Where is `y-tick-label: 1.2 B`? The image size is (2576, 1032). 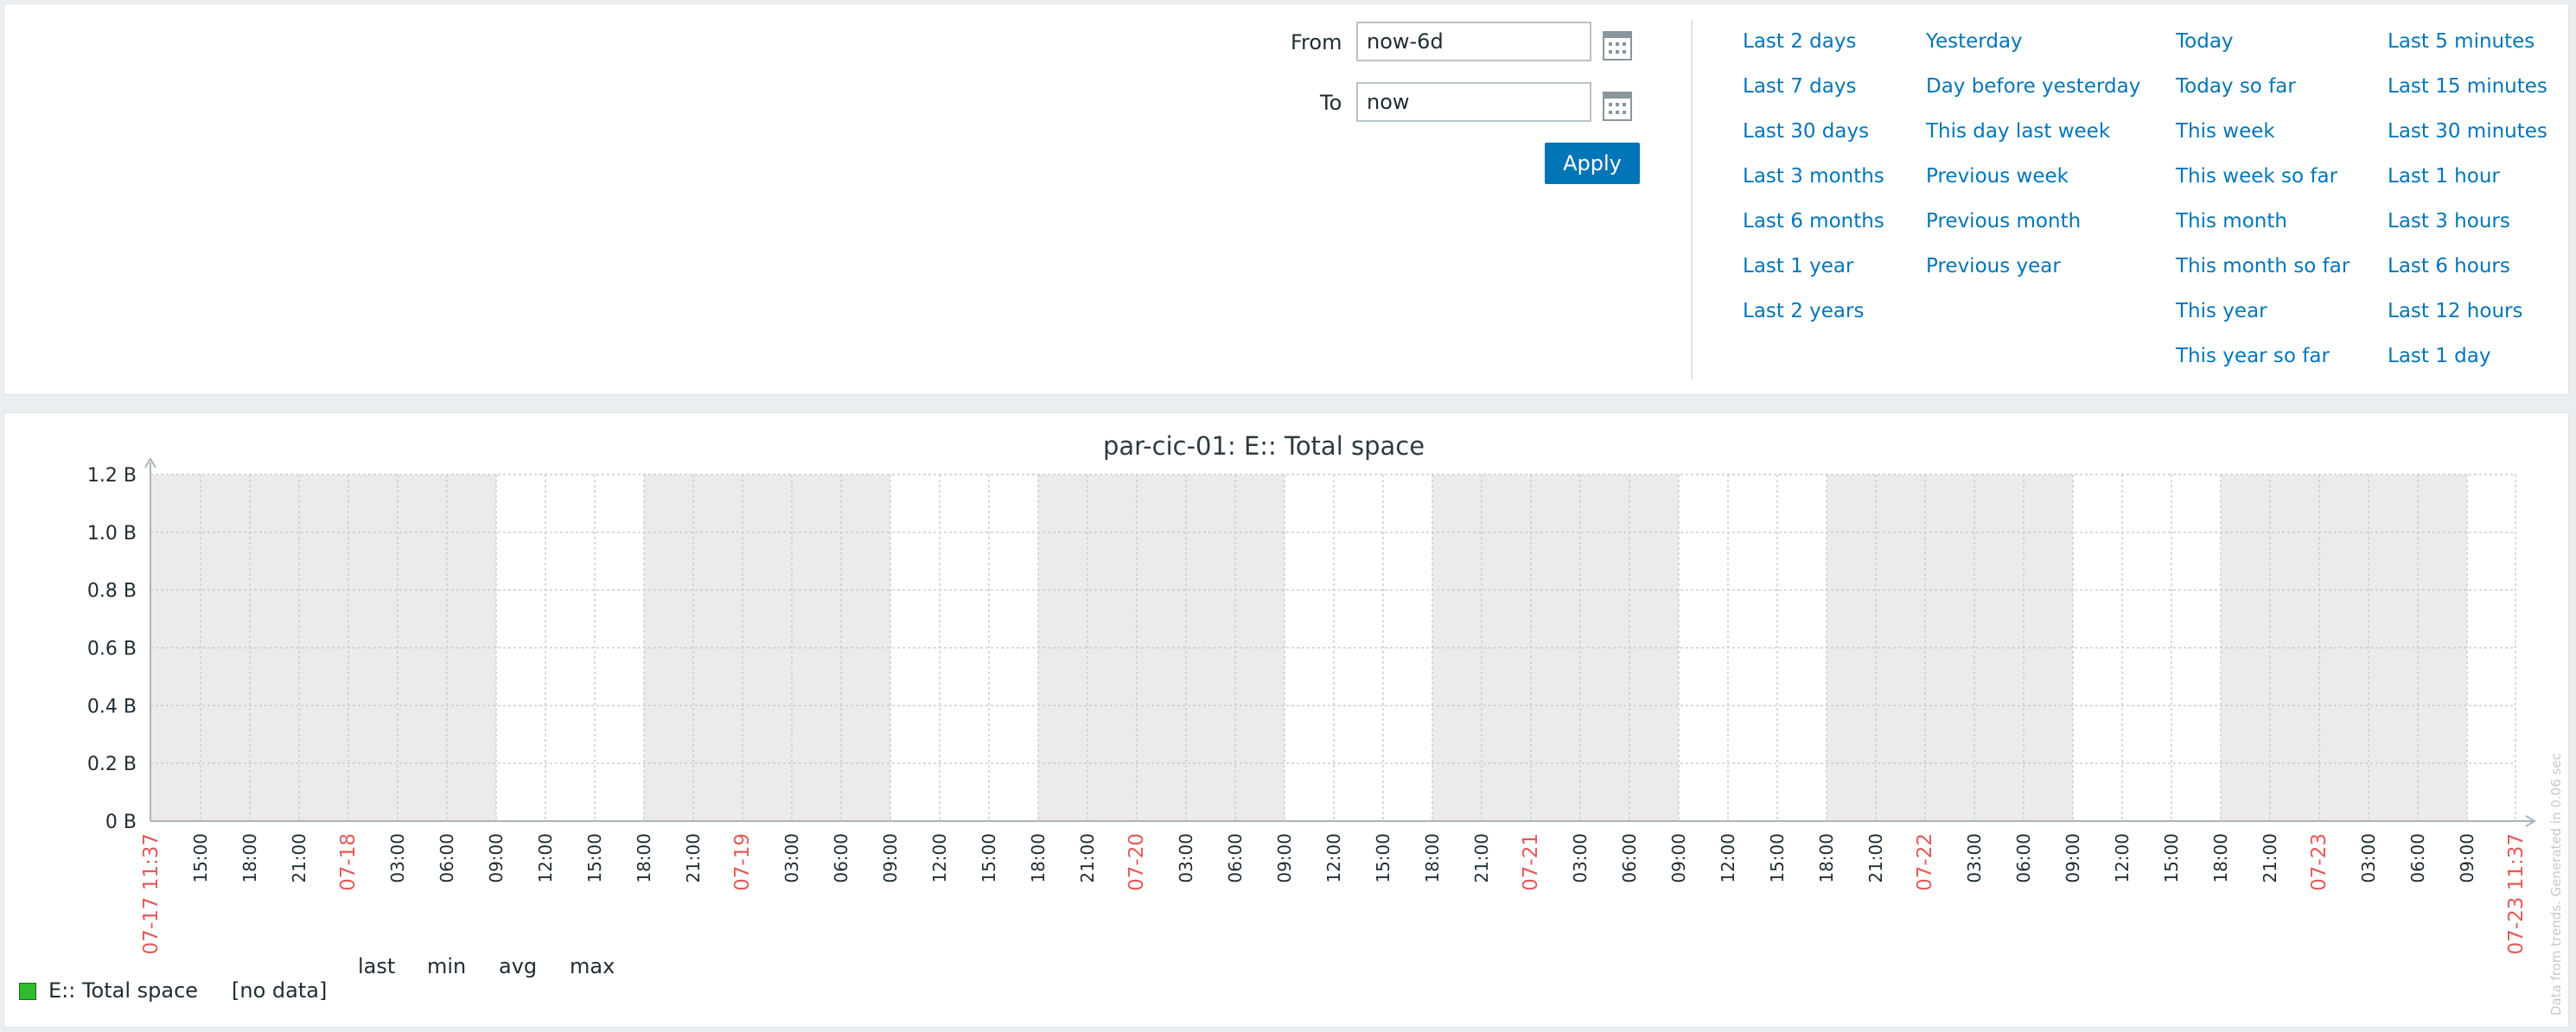
y-tick-label: 1.2 B is located at coordinates (112, 476).